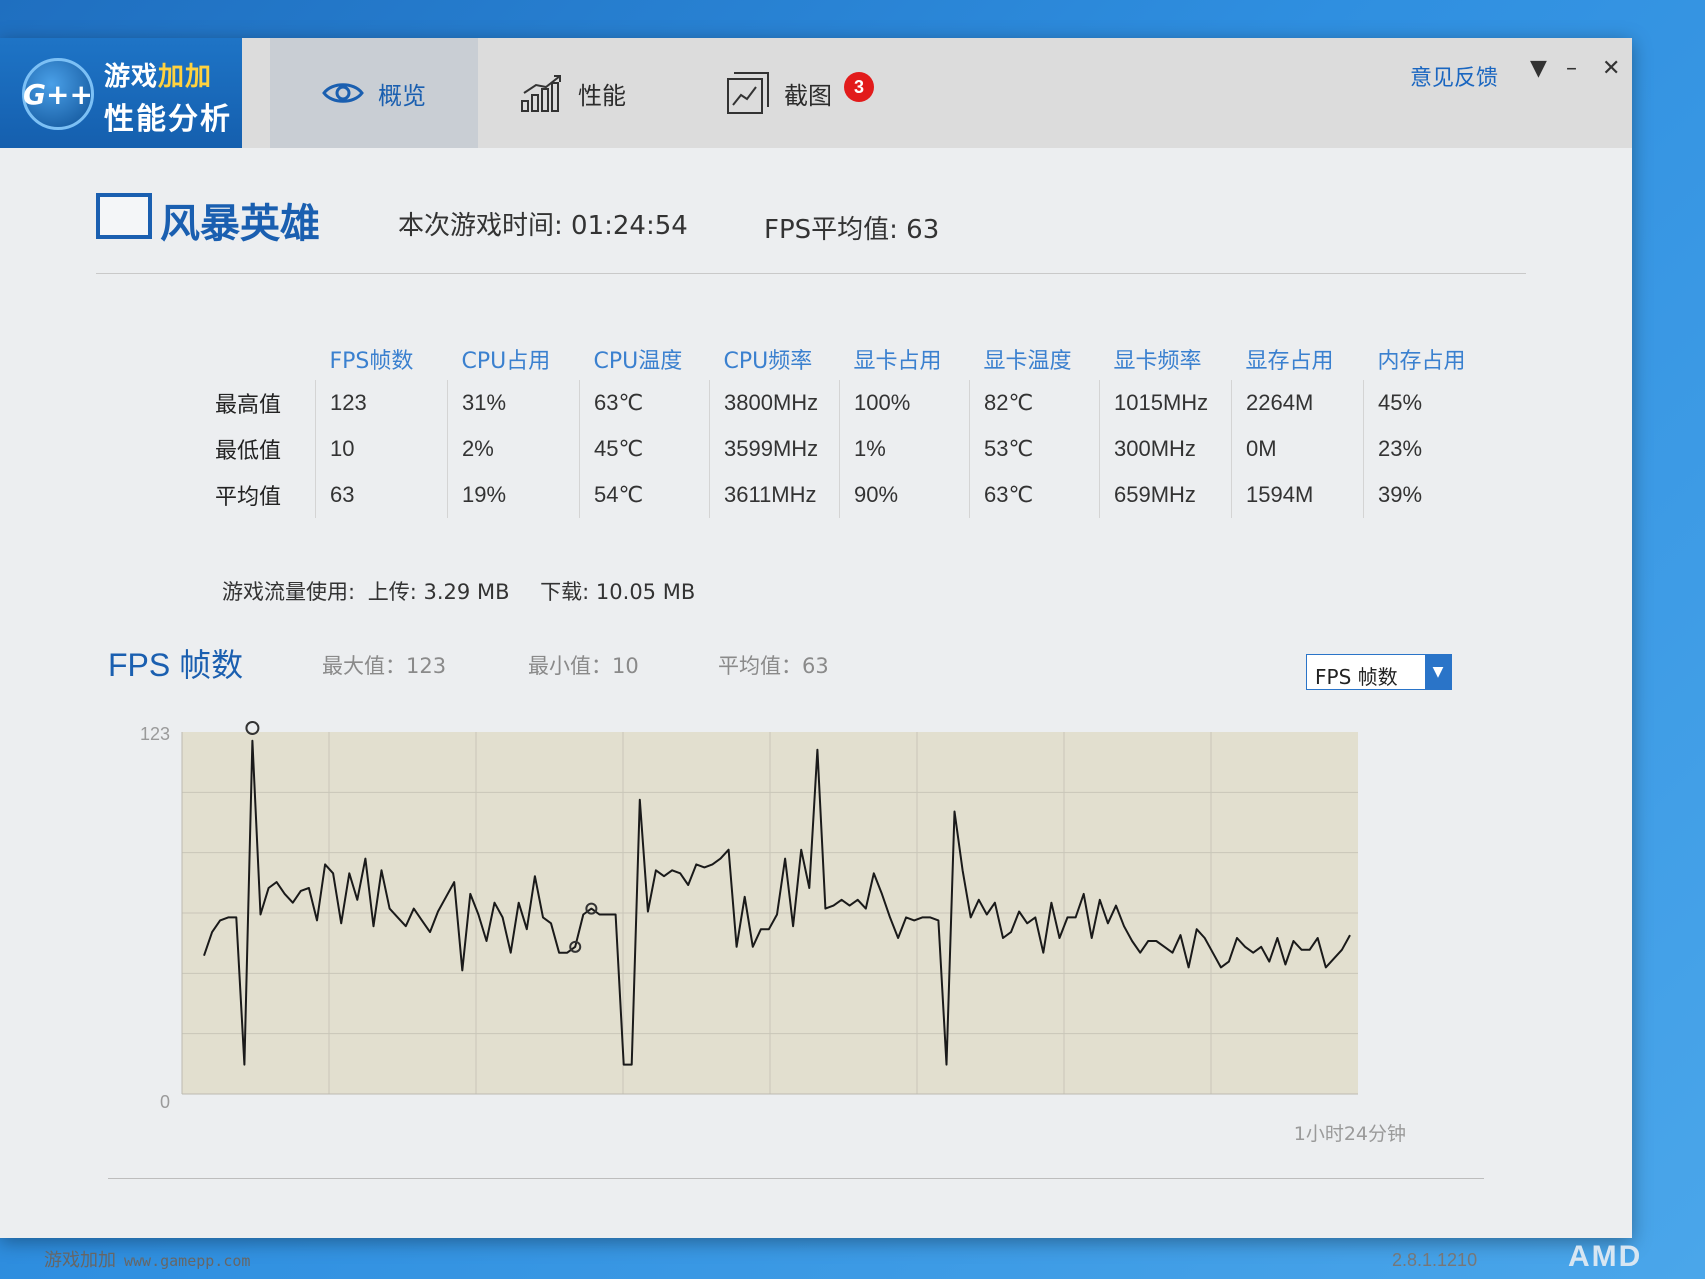 The image size is (1705, 1279). I want to click on divider, so click(796, 1178).